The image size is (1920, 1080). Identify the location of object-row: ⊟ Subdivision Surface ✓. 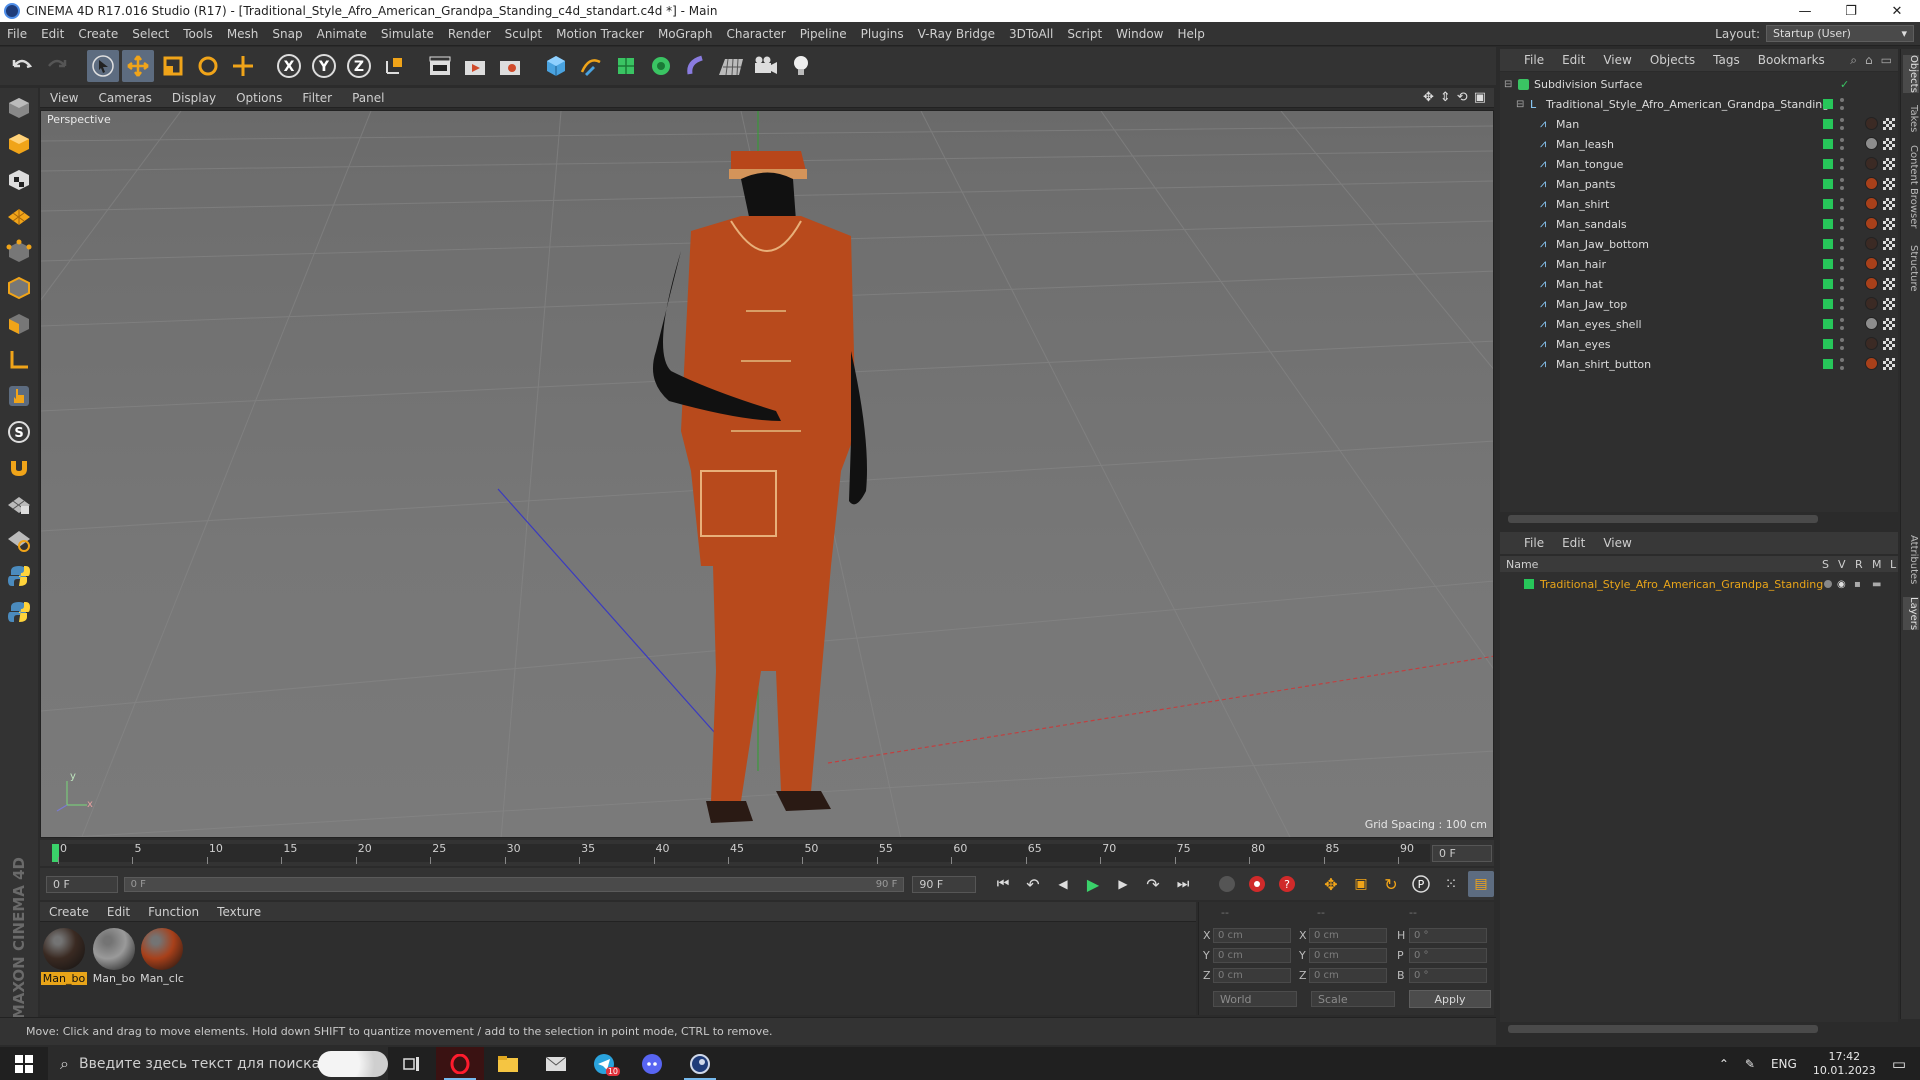
(1699, 84).